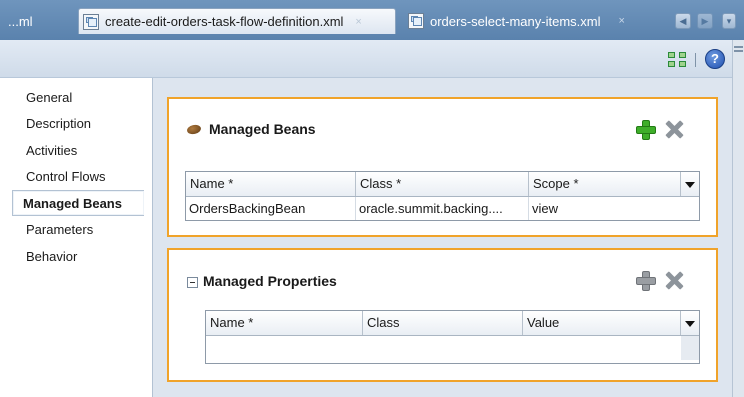  What do you see at coordinates (715, 59) in the screenshot?
I see `help-icon: ?` at bounding box center [715, 59].